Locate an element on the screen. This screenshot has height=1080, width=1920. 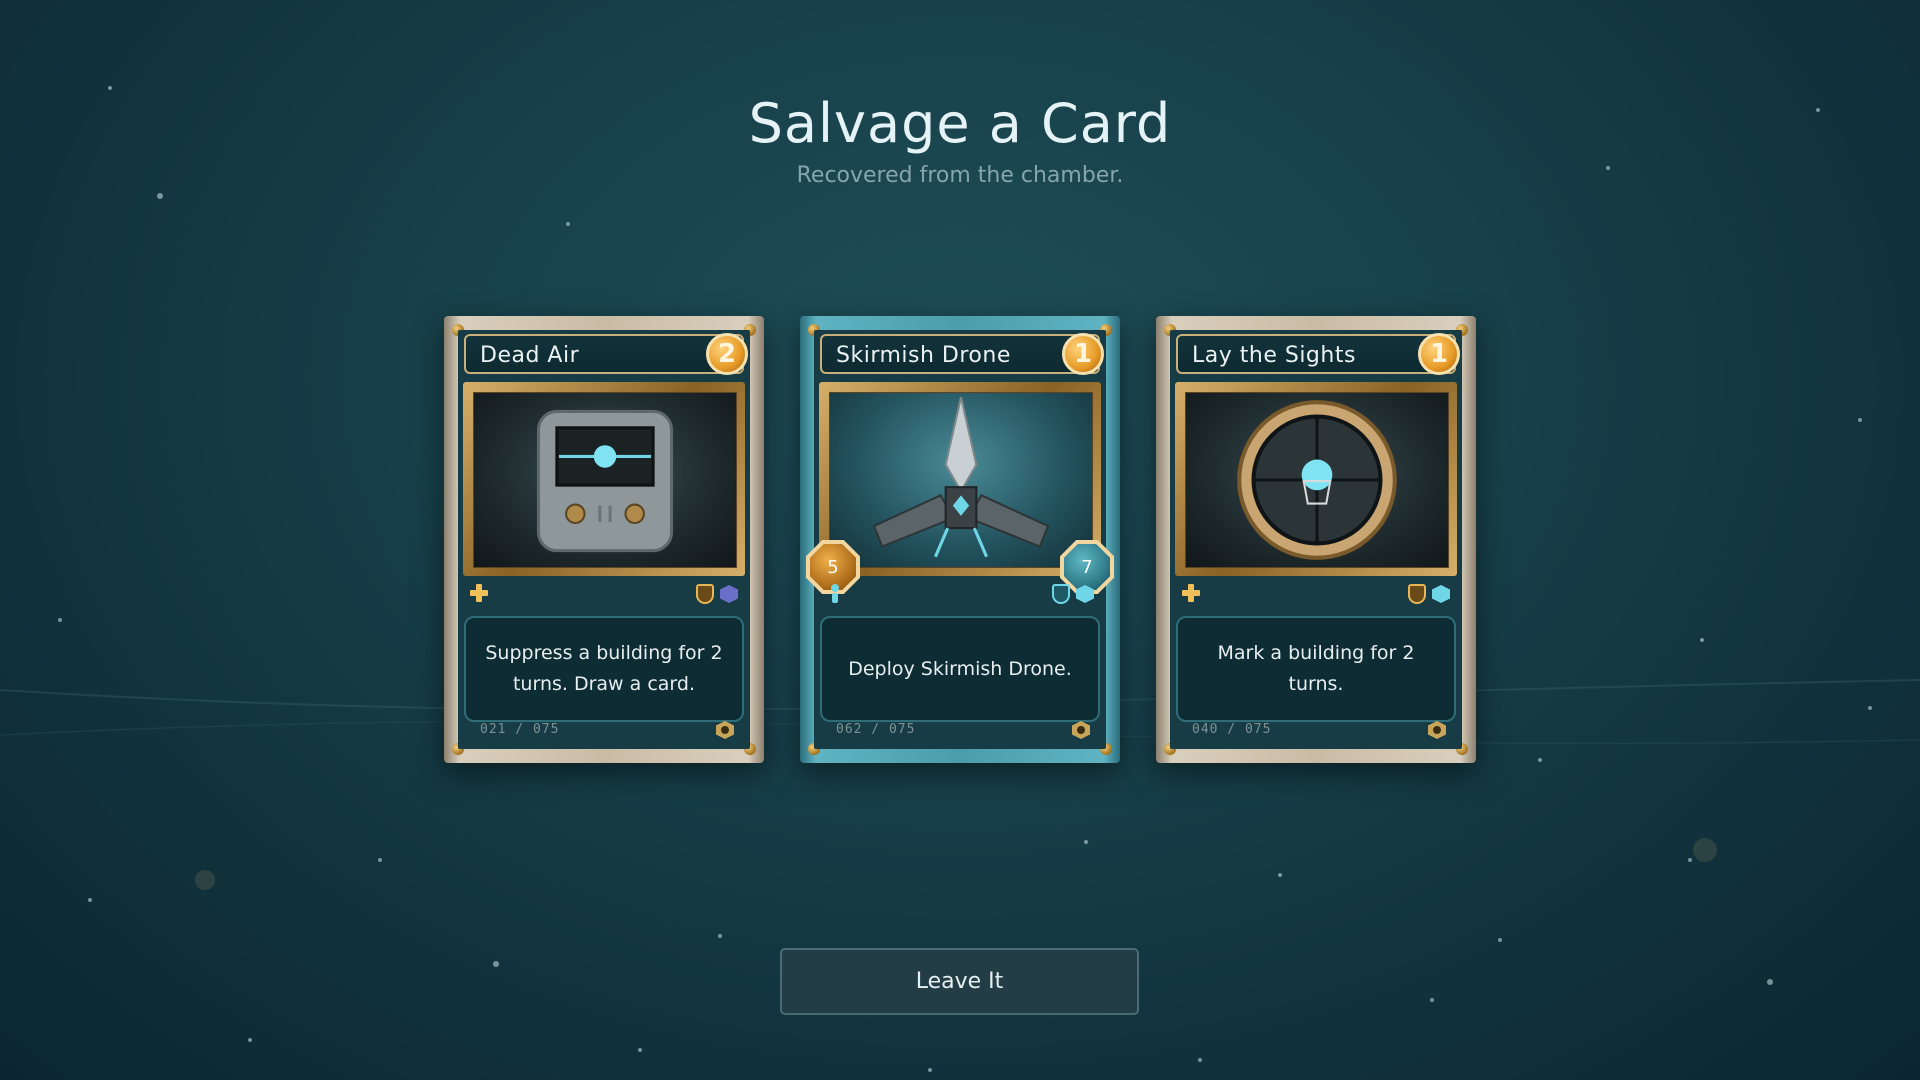
card-name-bar: Skirmish Drone 1 is located at coordinates (962, 354).